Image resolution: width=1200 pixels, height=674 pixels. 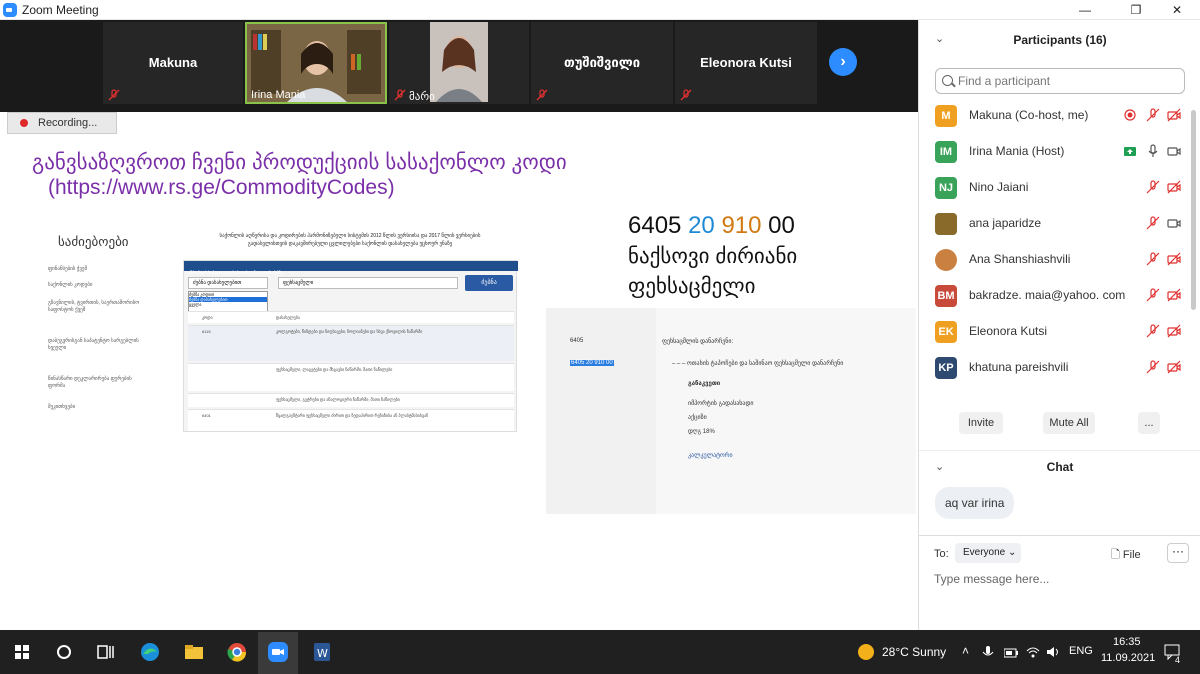 What do you see at coordinates (999, 187) in the screenshot?
I see `participant-name: Nino Jaiani` at bounding box center [999, 187].